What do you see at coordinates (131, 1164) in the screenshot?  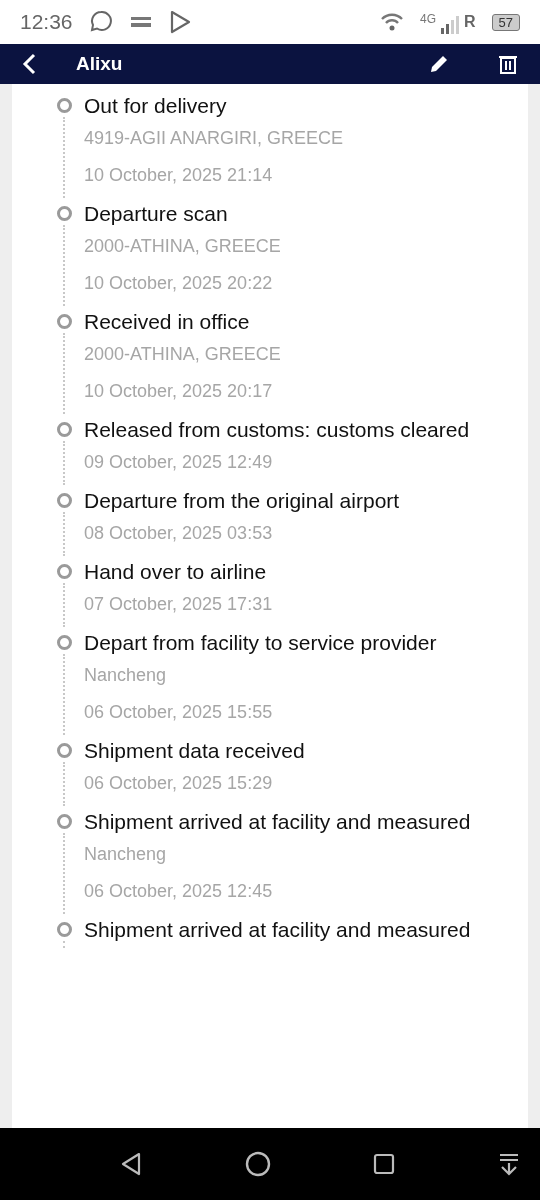 I see `back-nav-icon` at bounding box center [131, 1164].